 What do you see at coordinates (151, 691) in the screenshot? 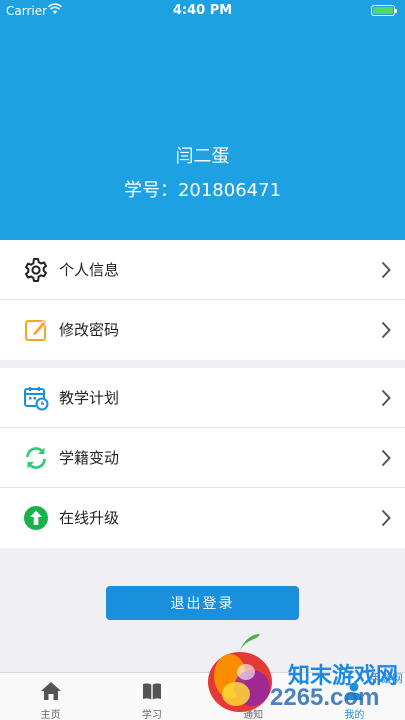
I see `book-icon` at bounding box center [151, 691].